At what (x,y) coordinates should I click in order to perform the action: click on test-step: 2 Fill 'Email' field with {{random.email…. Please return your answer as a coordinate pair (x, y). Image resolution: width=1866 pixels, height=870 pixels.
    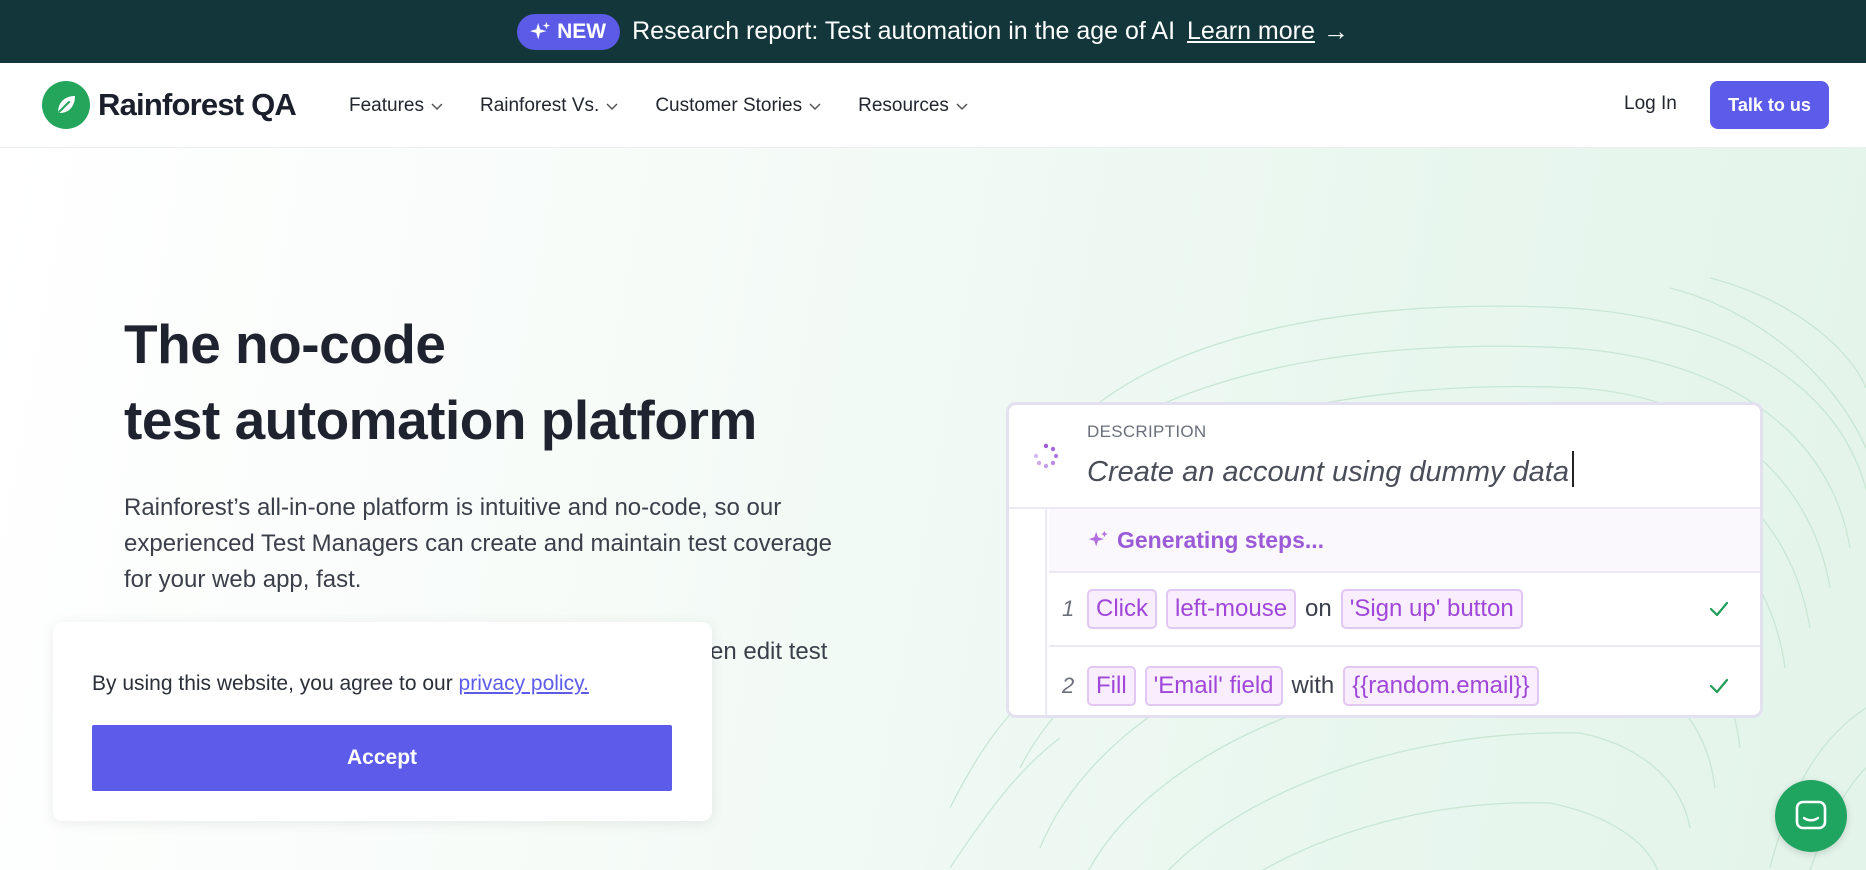
    Looking at the image, I should click on (1404, 682).